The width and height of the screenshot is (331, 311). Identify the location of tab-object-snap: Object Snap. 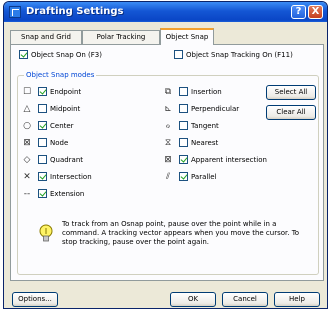
(187, 36).